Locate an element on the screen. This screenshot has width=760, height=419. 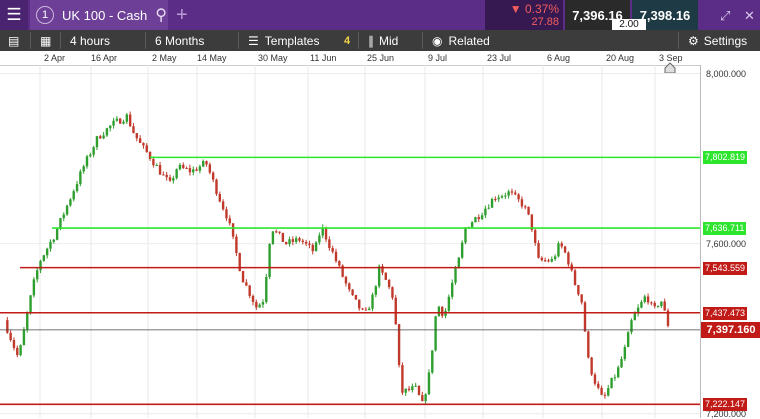
menu-button: ☰ is located at coordinates (14, 15).